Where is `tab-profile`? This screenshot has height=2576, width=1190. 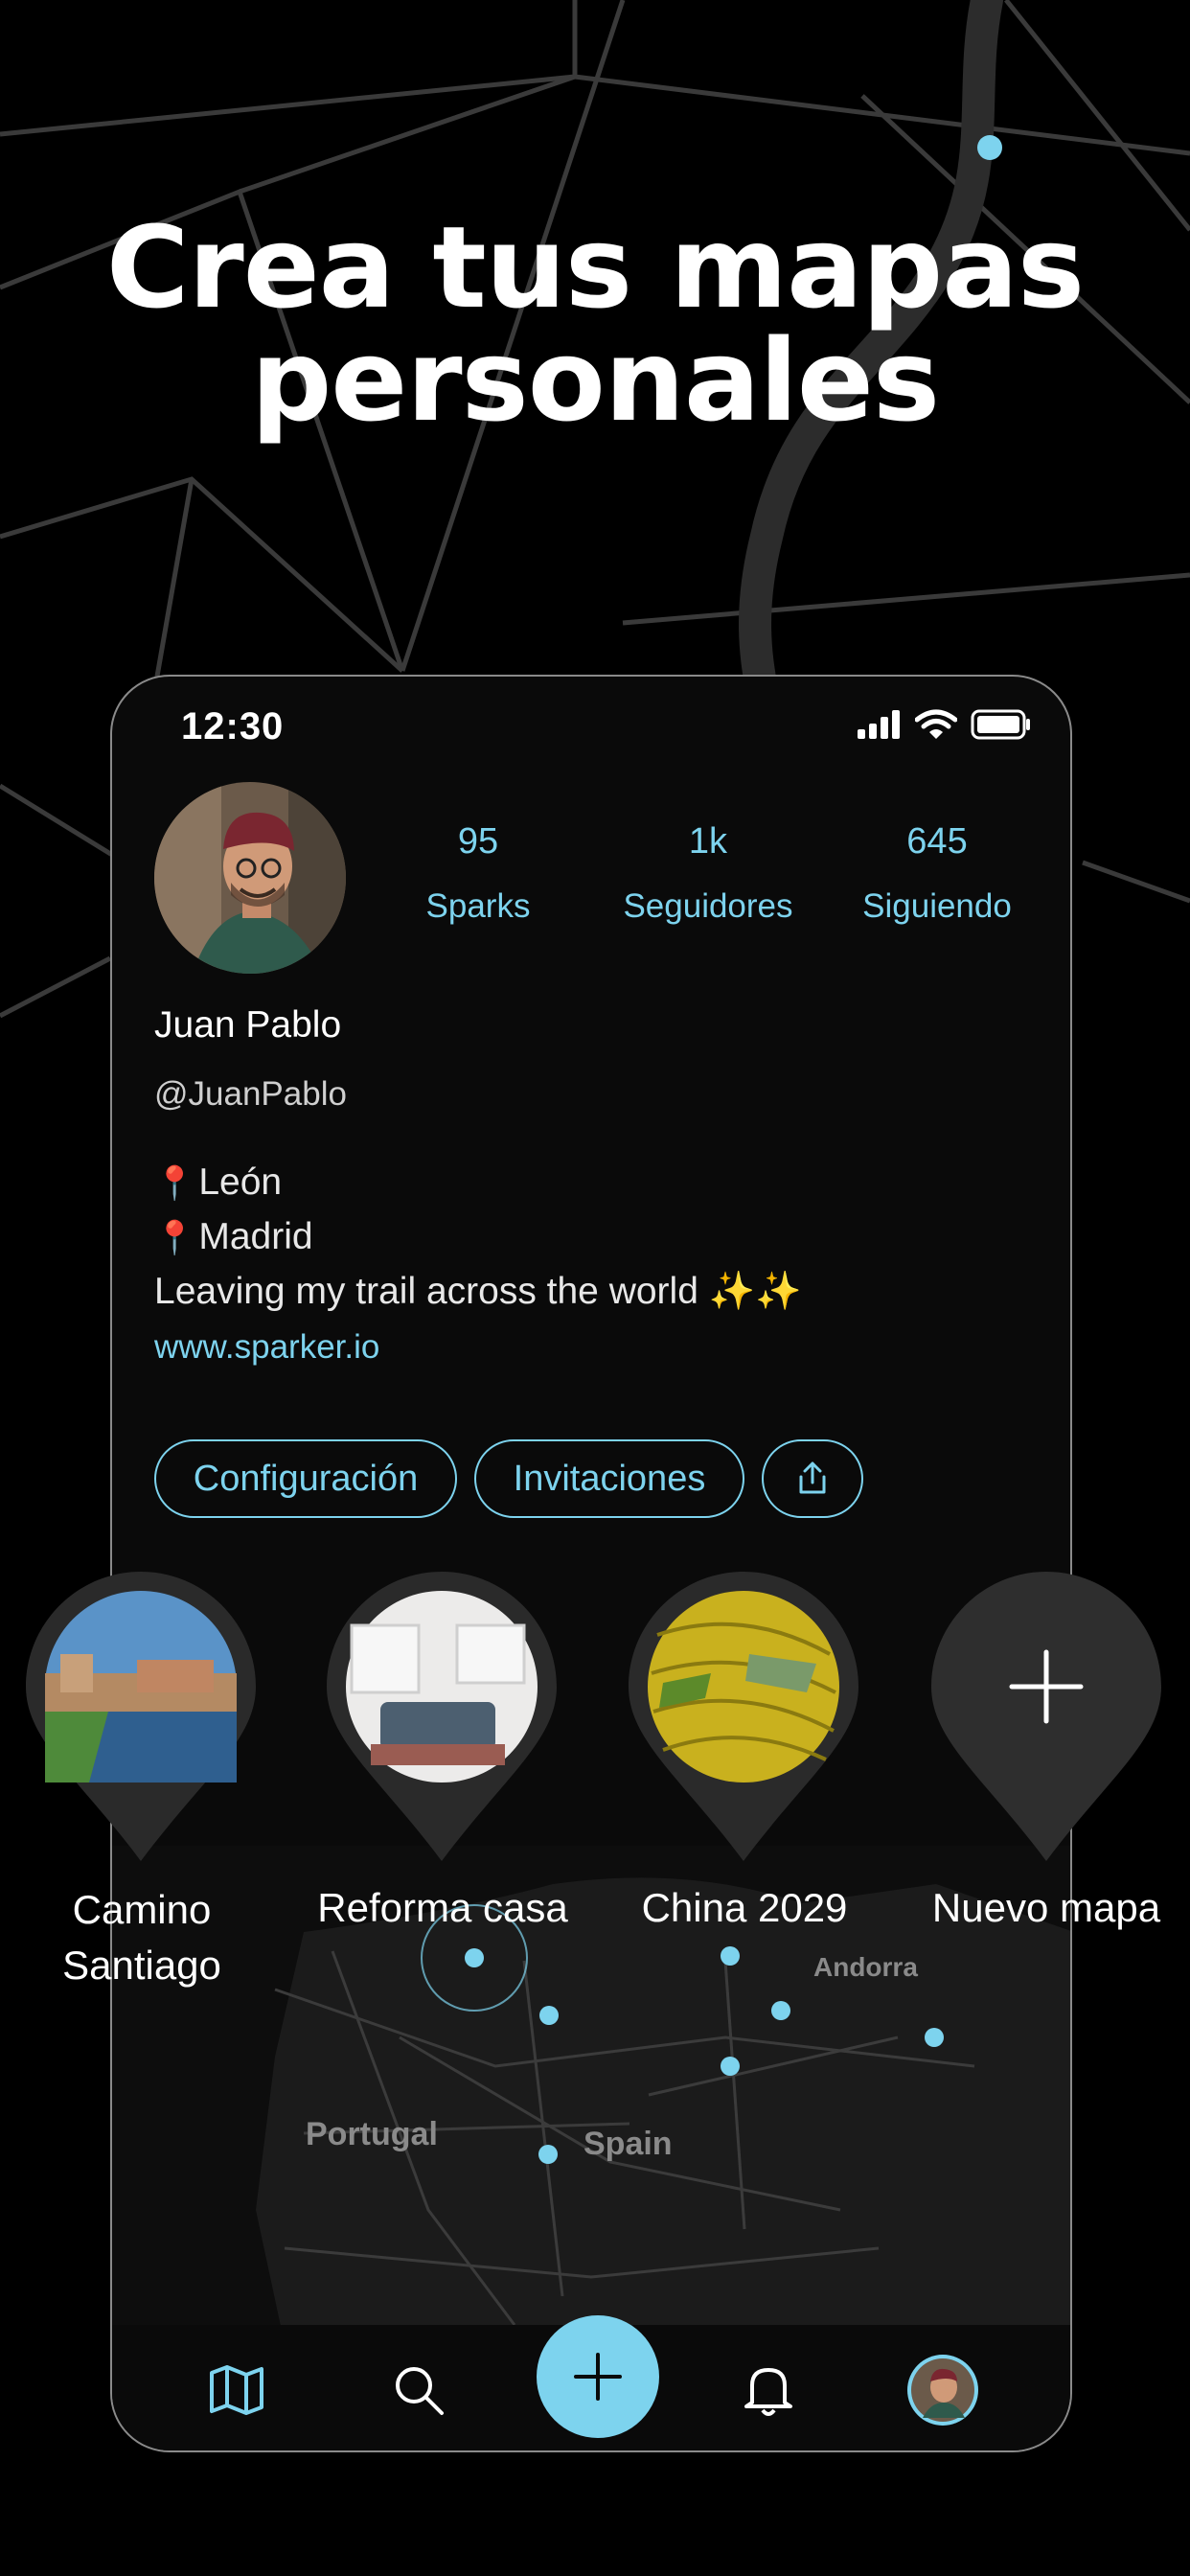 tab-profile is located at coordinates (943, 2387).